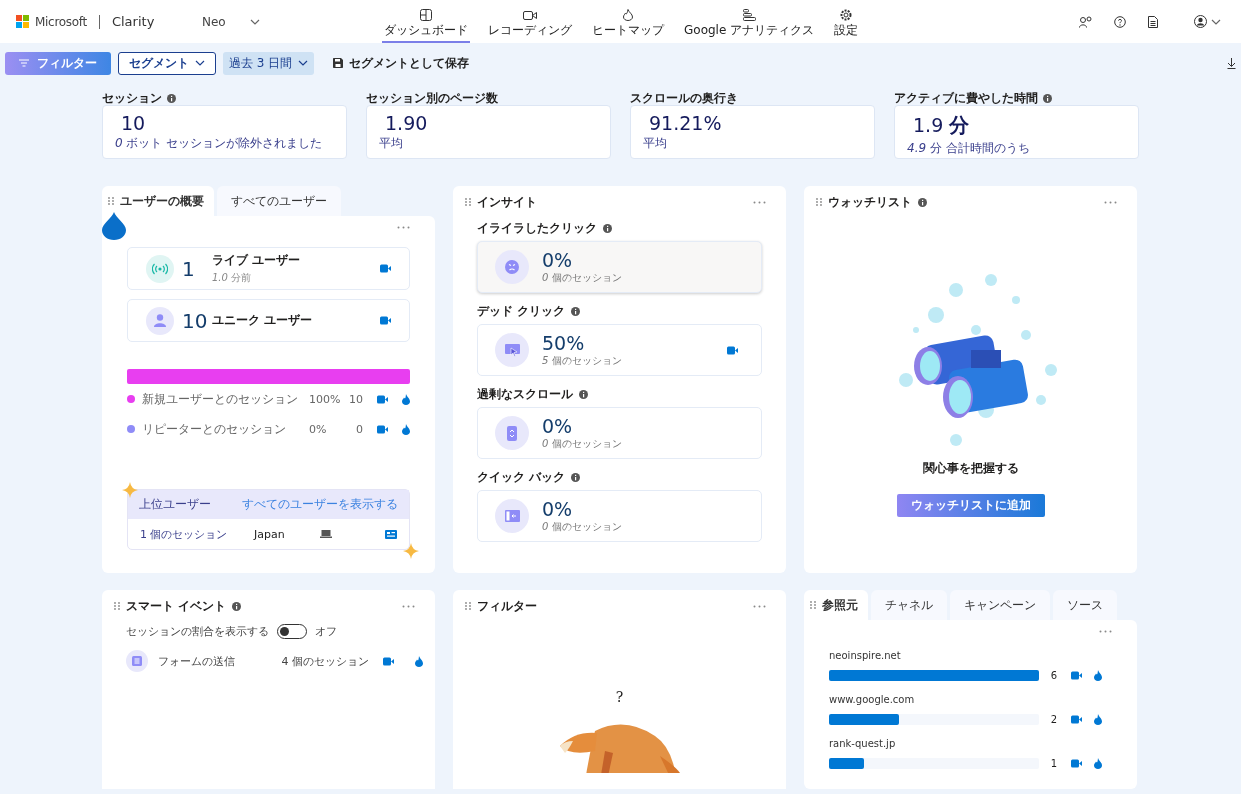  I want to click on event-sessions: 4 個のセッション, so click(325, 661).